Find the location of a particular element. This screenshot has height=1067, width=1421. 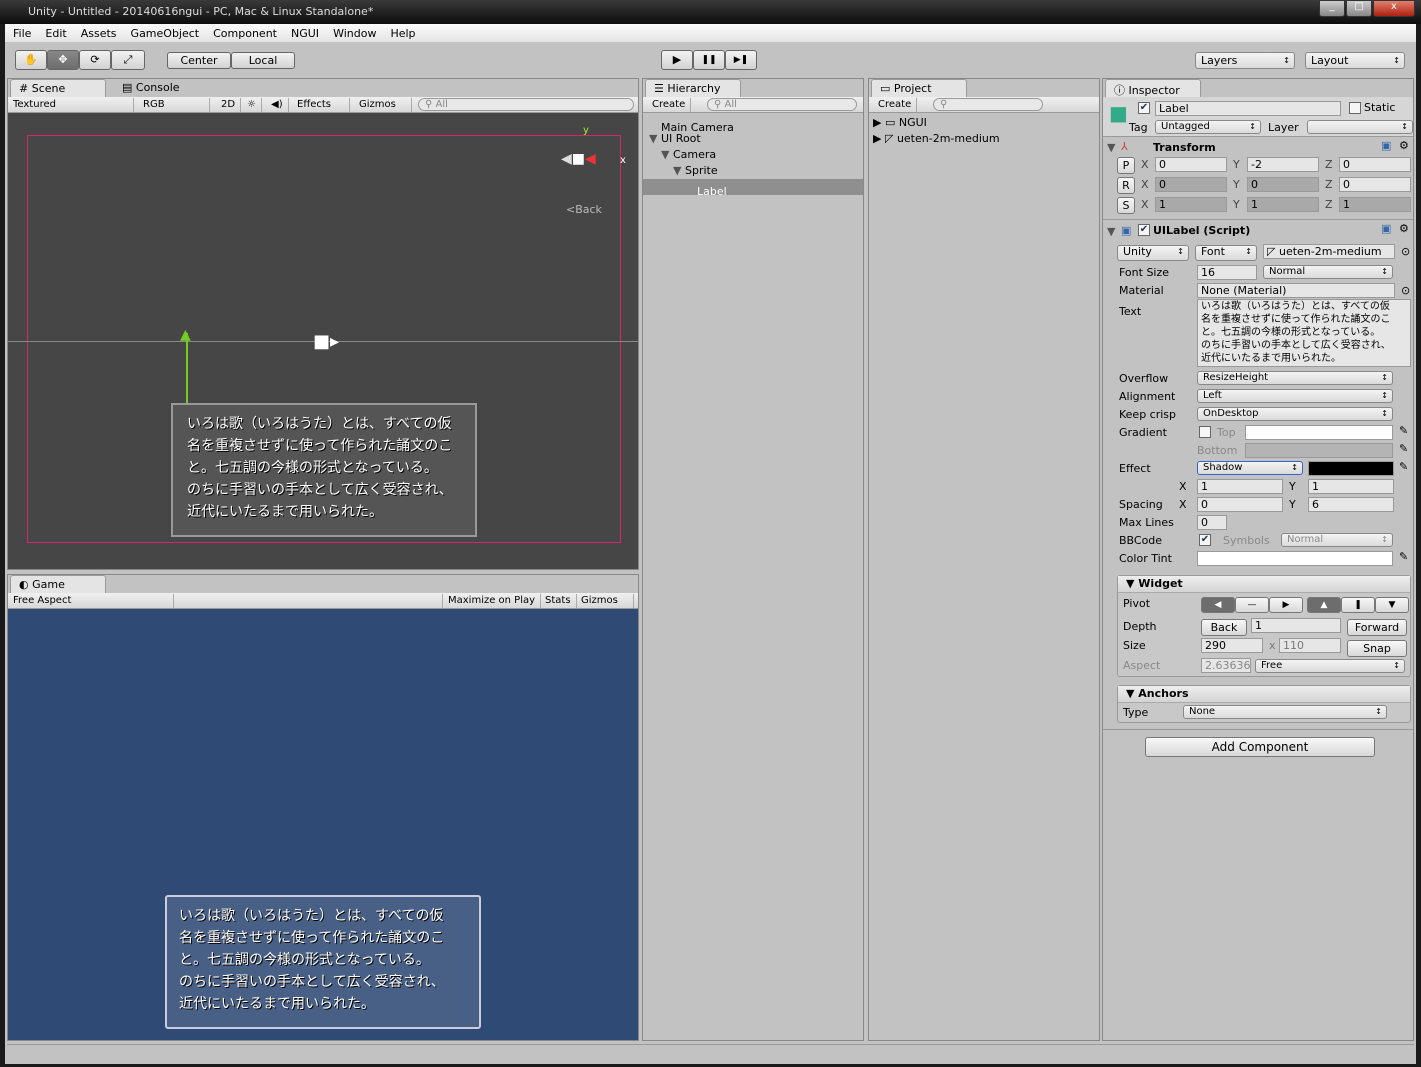

menu-assets: Assets is located at coordinates (99, 33).